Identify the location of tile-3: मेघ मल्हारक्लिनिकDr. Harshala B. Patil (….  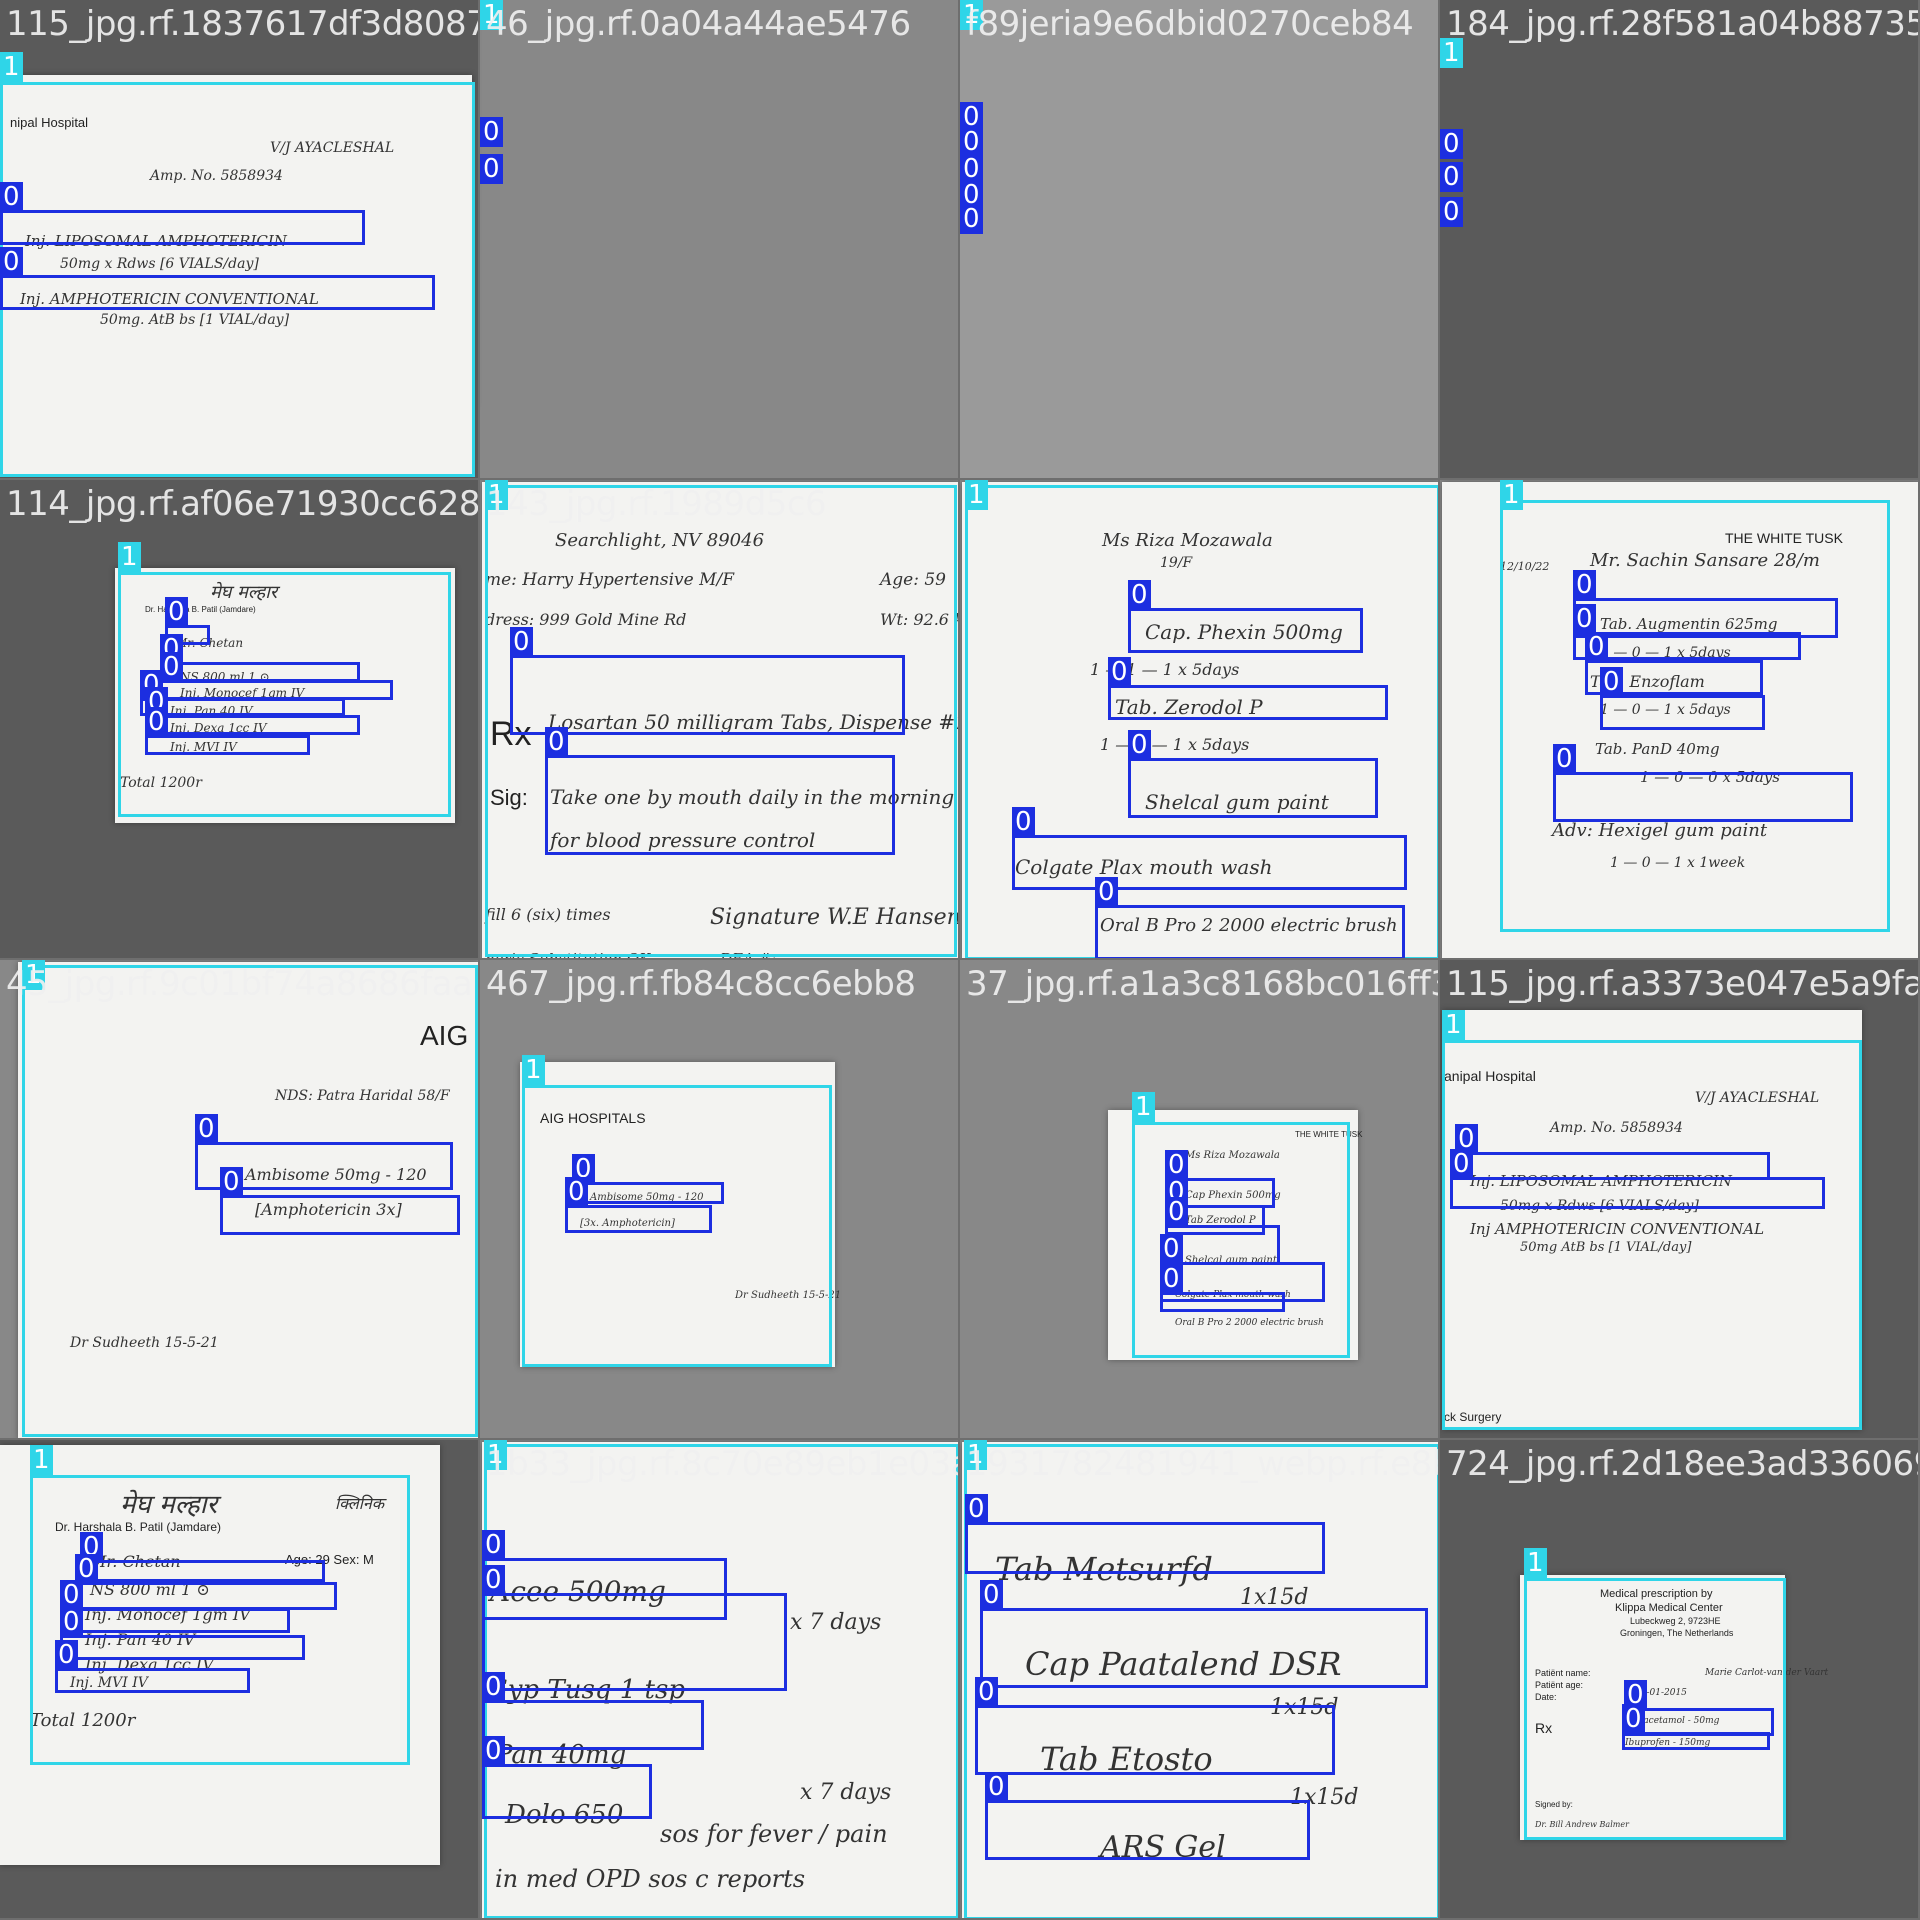
(1199, 239).